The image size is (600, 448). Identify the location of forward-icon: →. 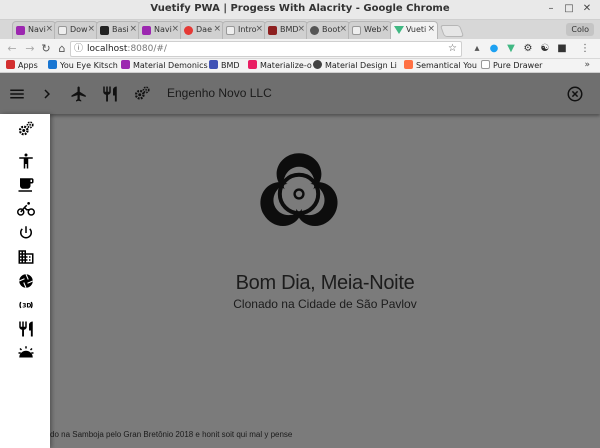
(30, 49).